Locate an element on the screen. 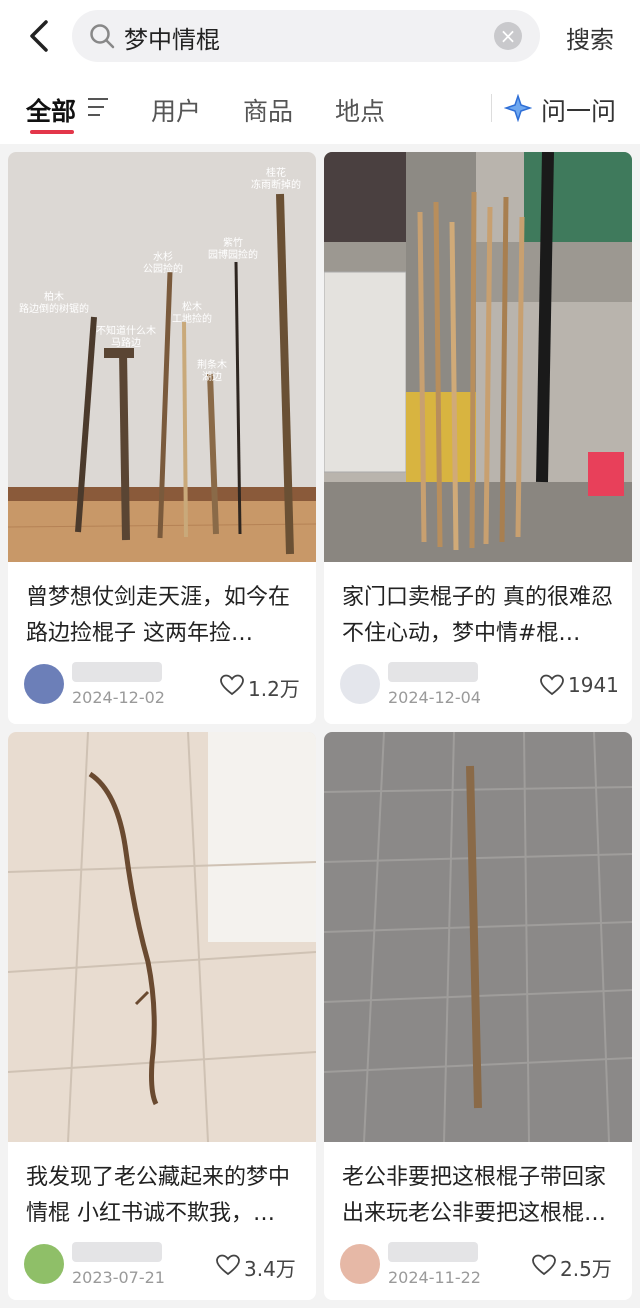 The width and height of the screenshot is (640, 1308). image-label: 工地捡的 is located at coordinates (192, 318).